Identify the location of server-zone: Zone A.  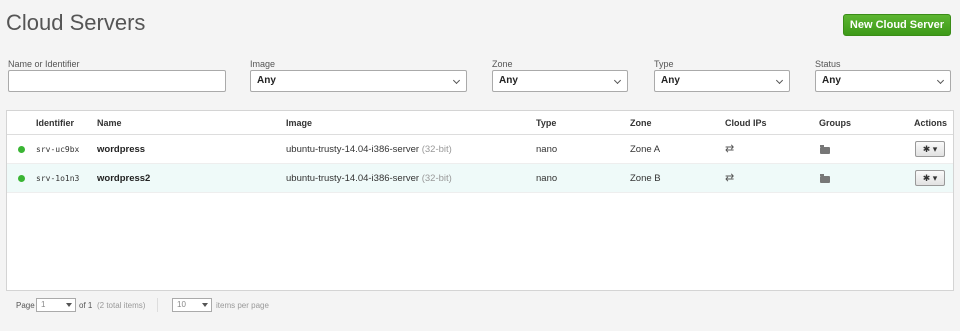
(645, 149).